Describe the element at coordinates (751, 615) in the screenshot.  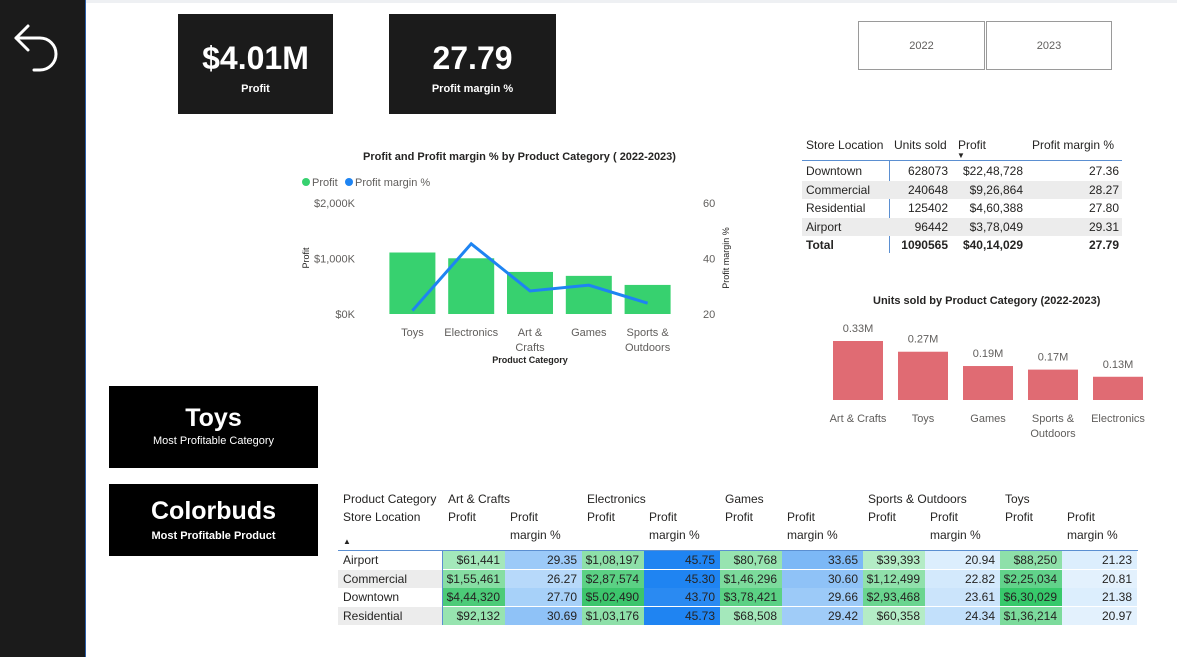
I see `matrix-profit-cell: $68,508` at that location.